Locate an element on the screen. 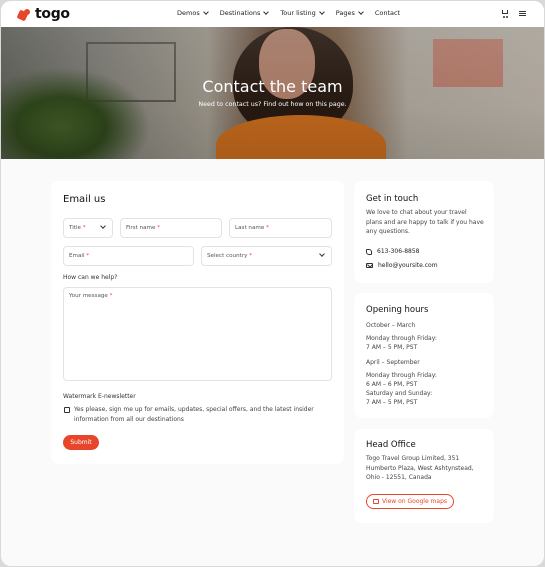  hero-title: Contact the team is located at coordinates (272, 86).